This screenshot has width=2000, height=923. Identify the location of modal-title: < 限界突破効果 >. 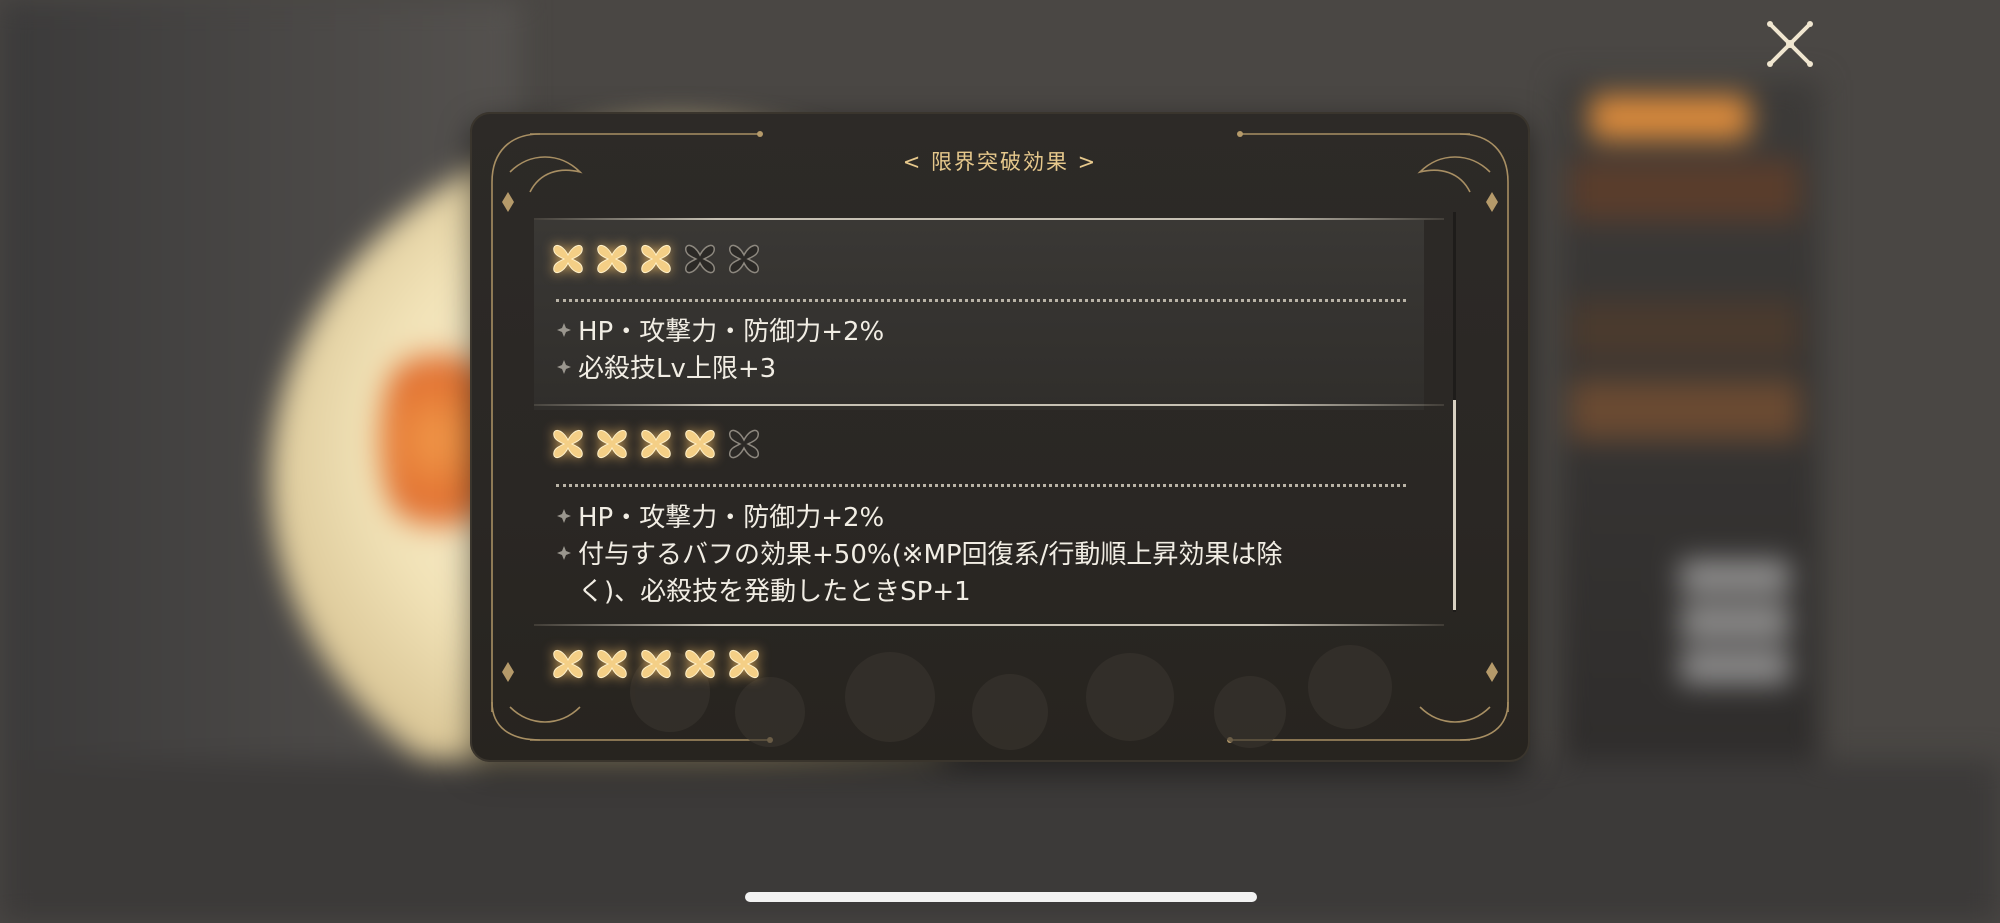
(1000, 162).